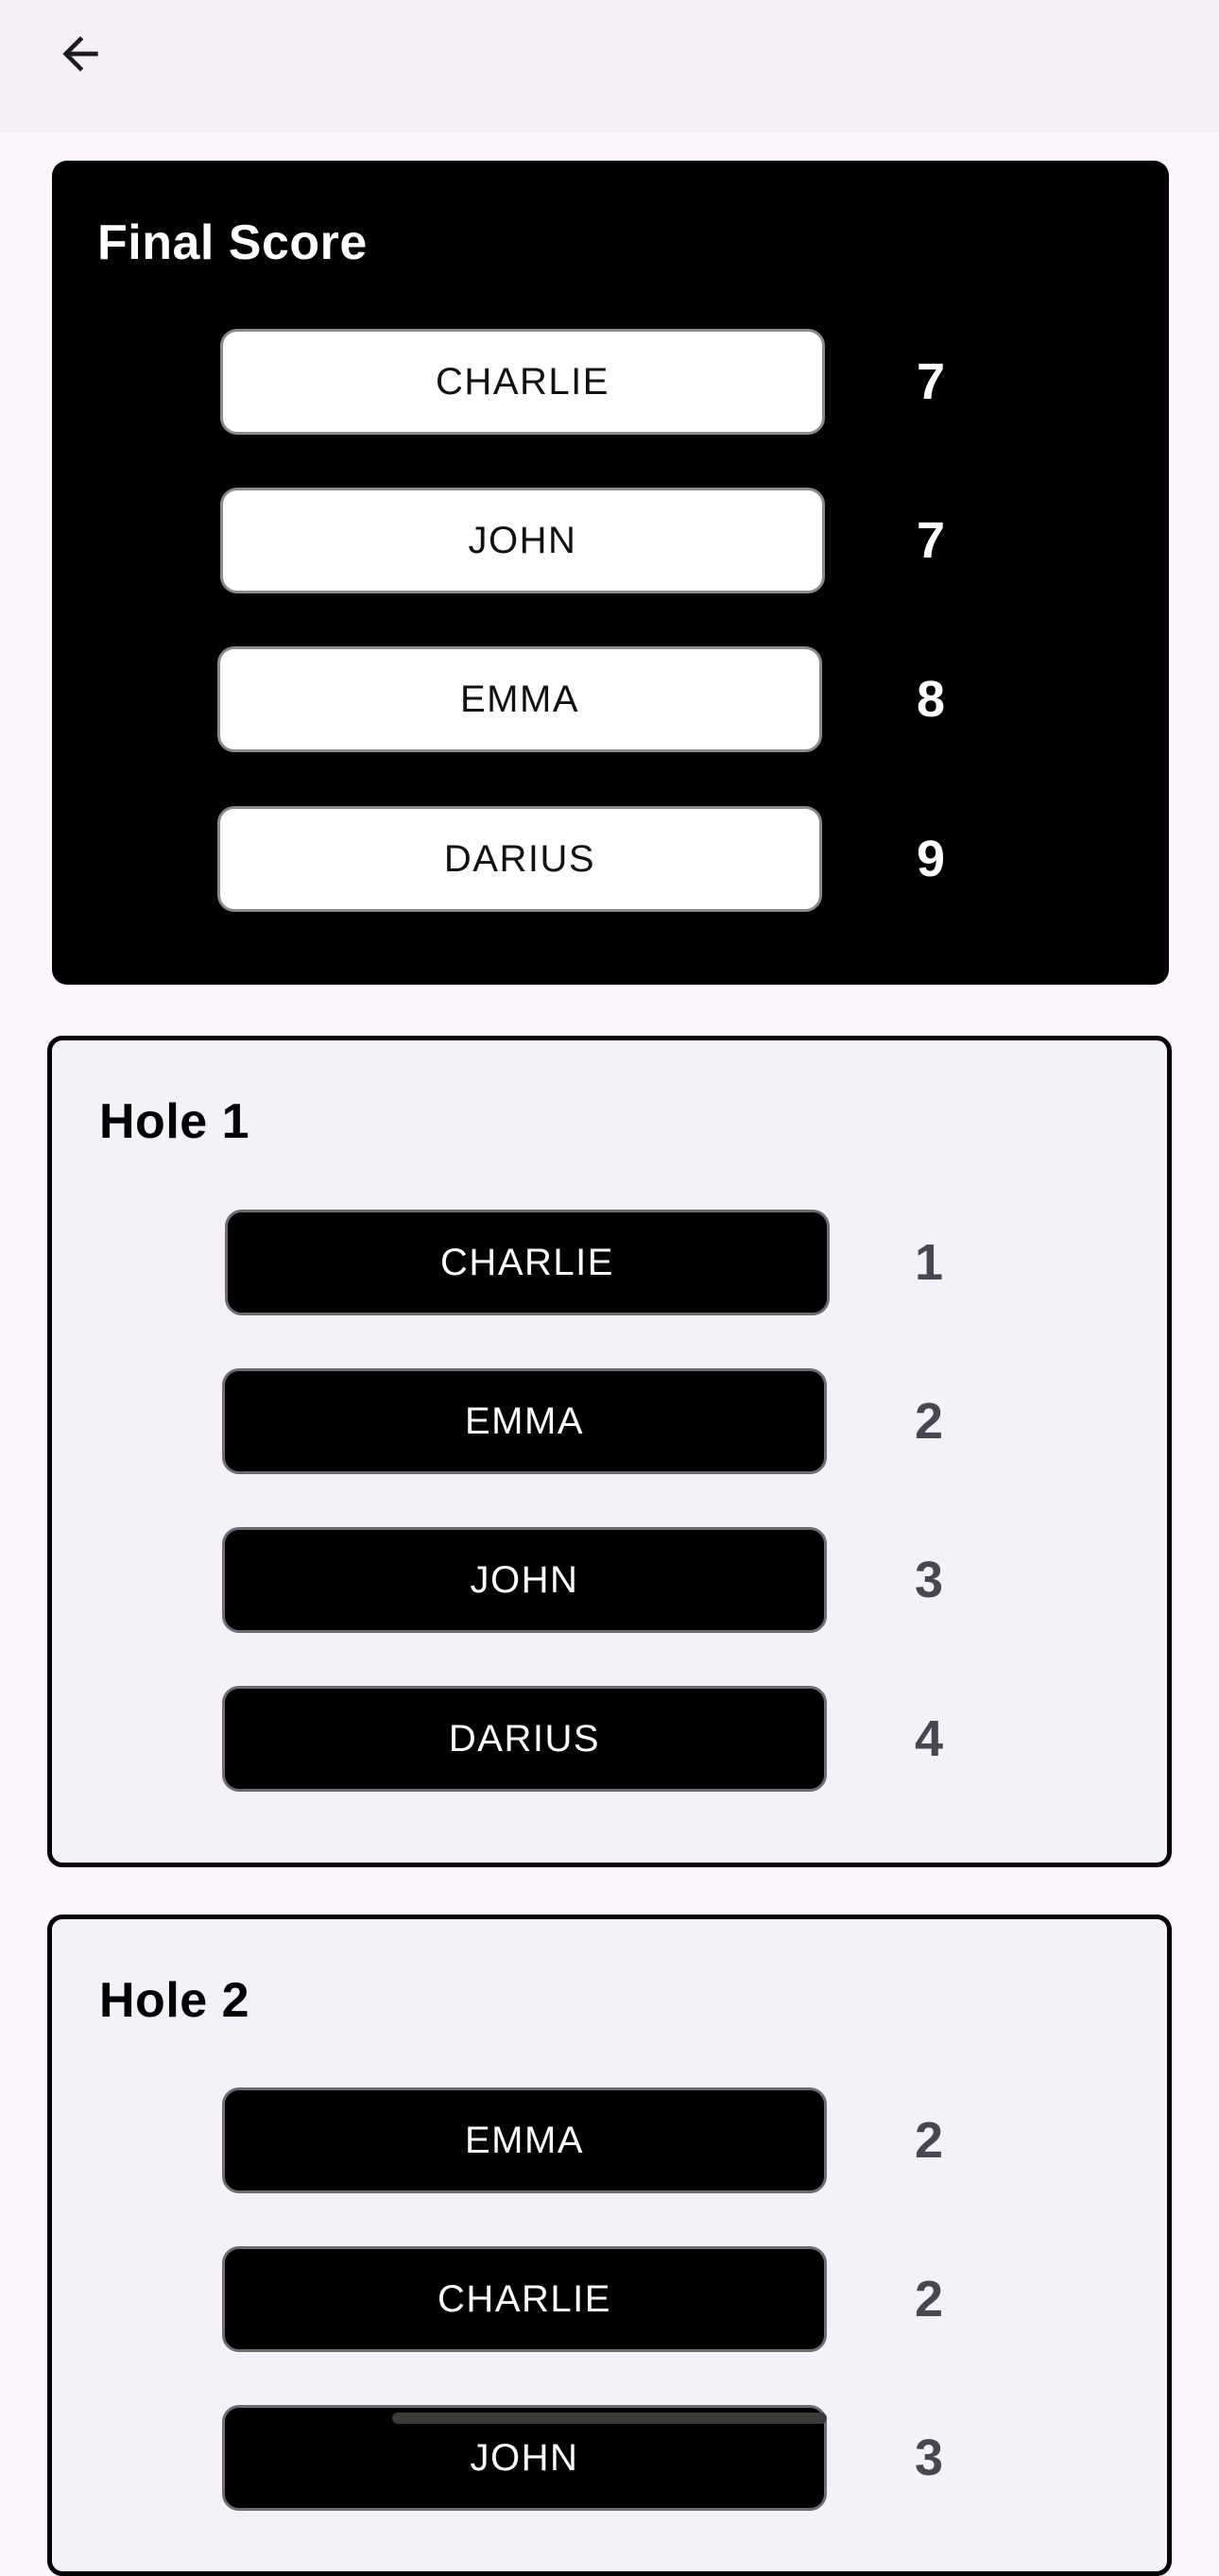 The height and width of the screenshot is (2576, 1219). I want to click on final-score-title: Final Score, so click(232, 242).